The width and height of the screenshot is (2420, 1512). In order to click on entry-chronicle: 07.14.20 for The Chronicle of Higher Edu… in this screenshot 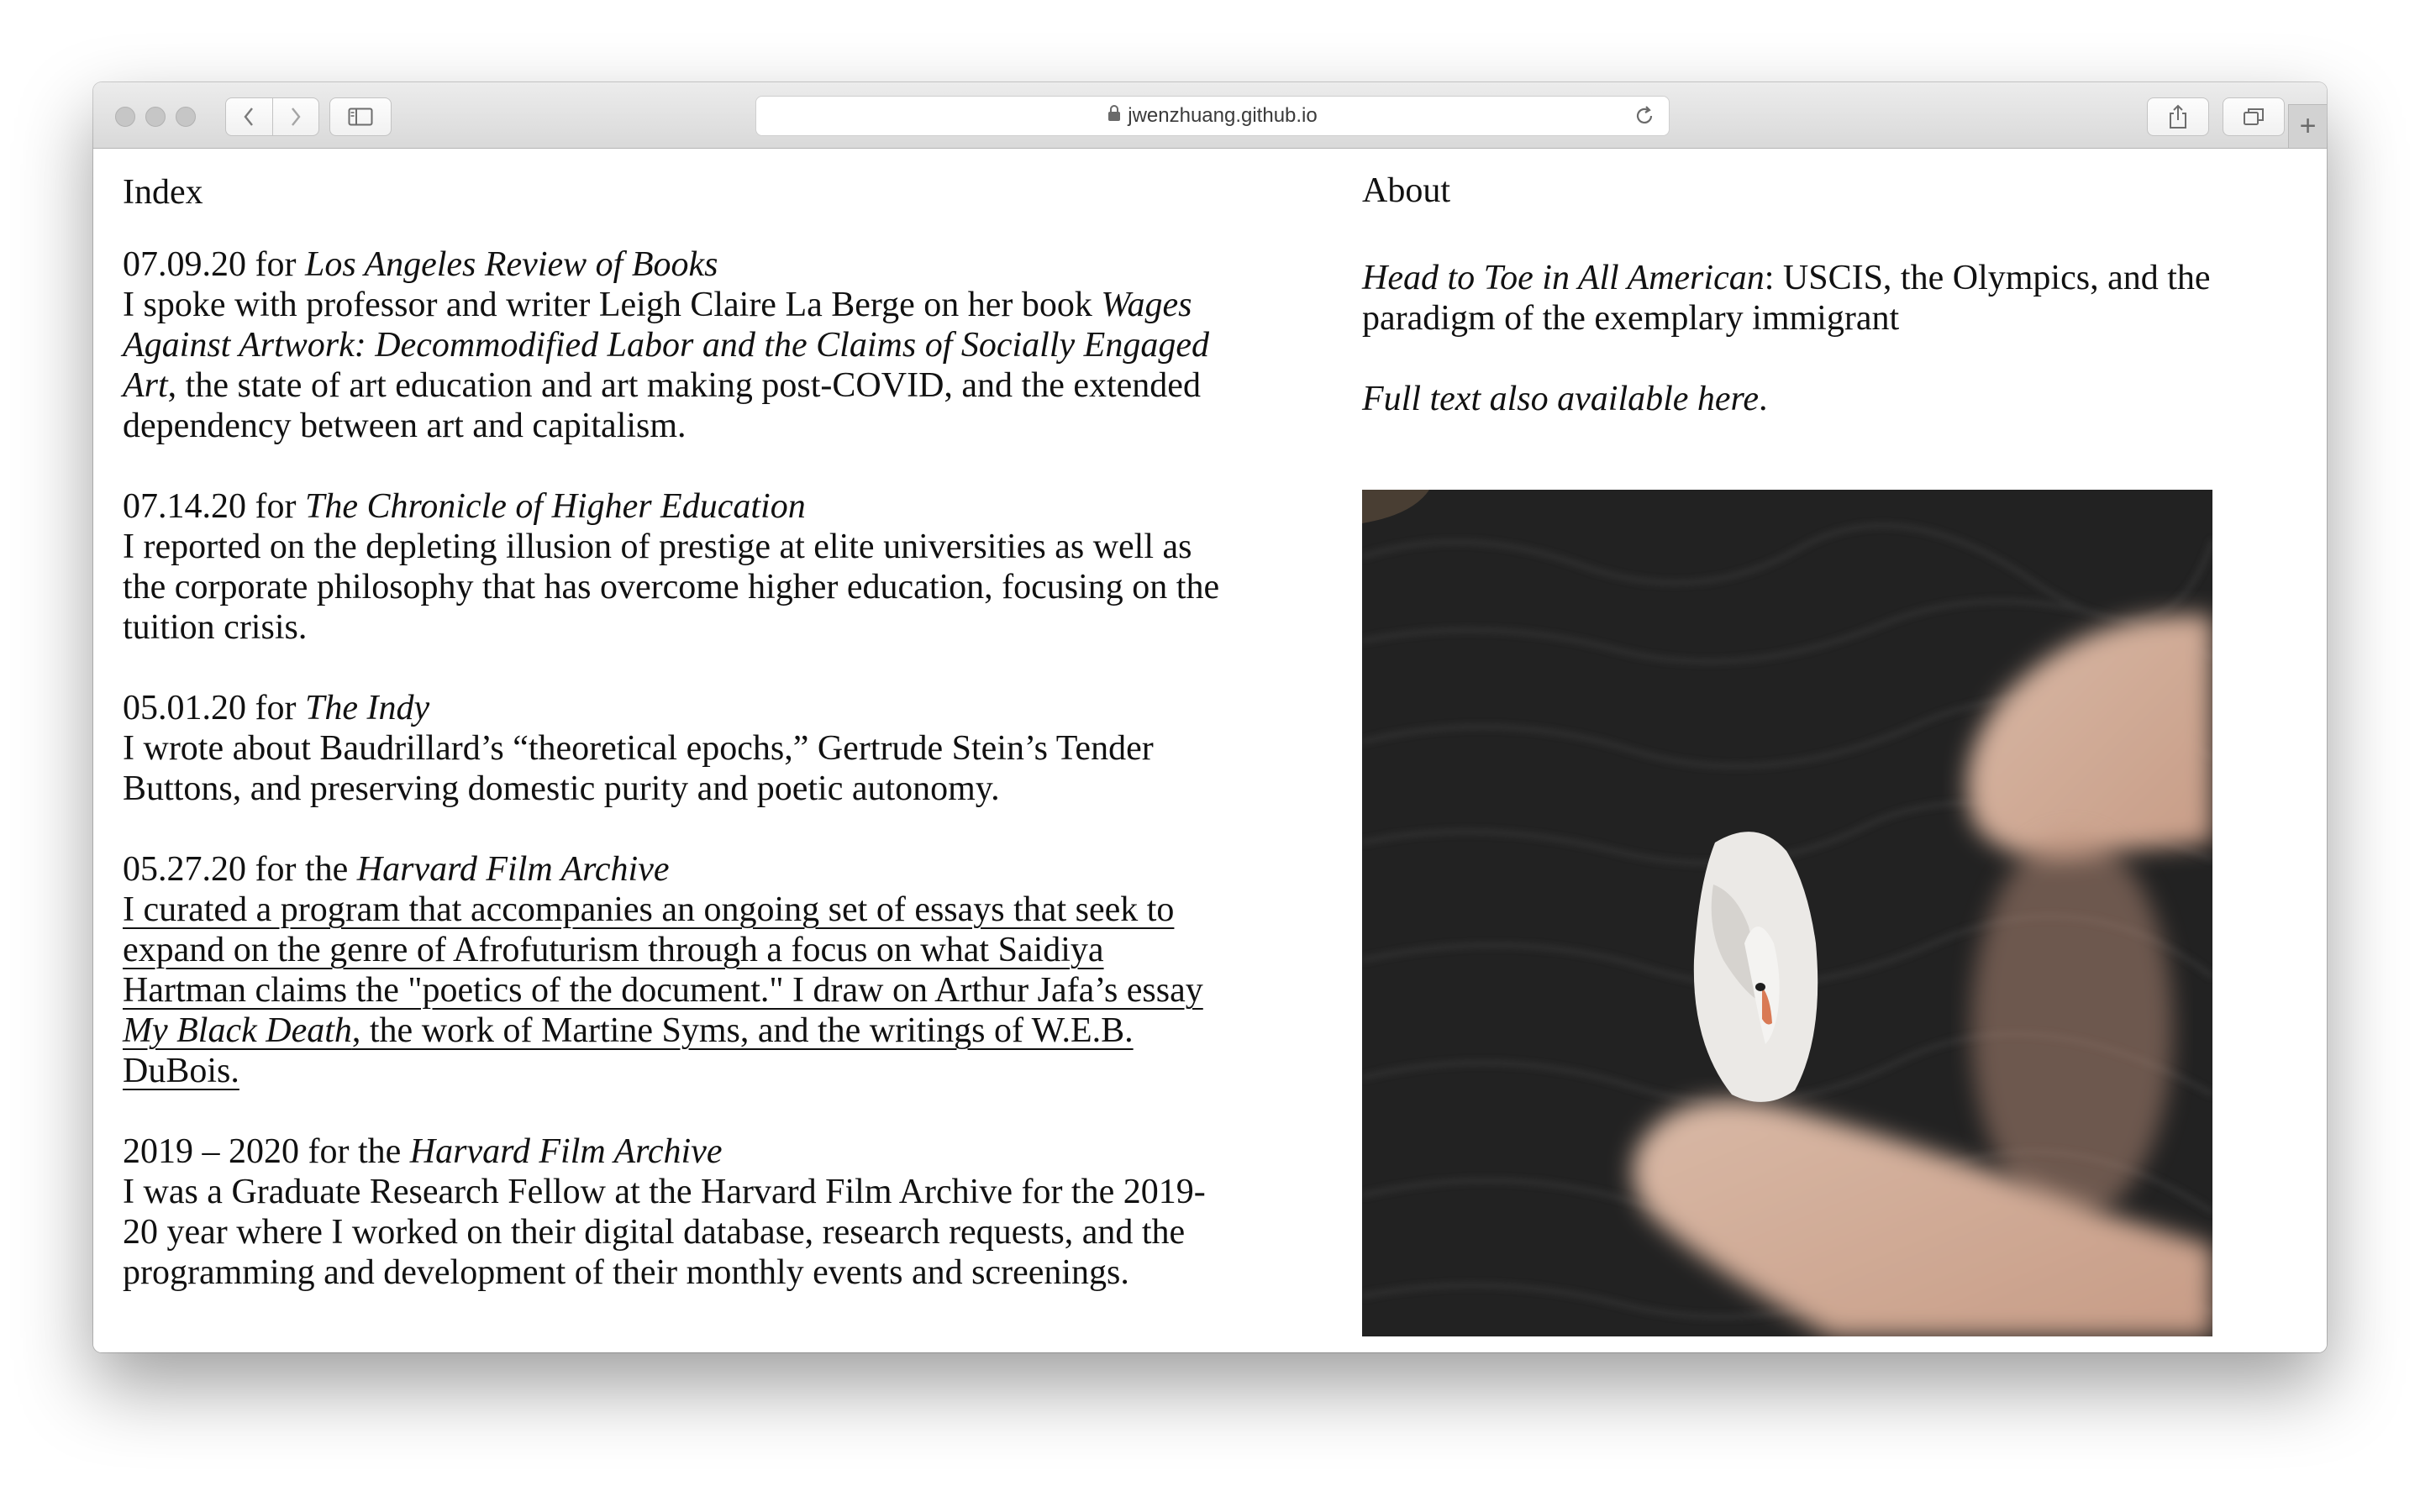, I will do `click(677, 567)`.